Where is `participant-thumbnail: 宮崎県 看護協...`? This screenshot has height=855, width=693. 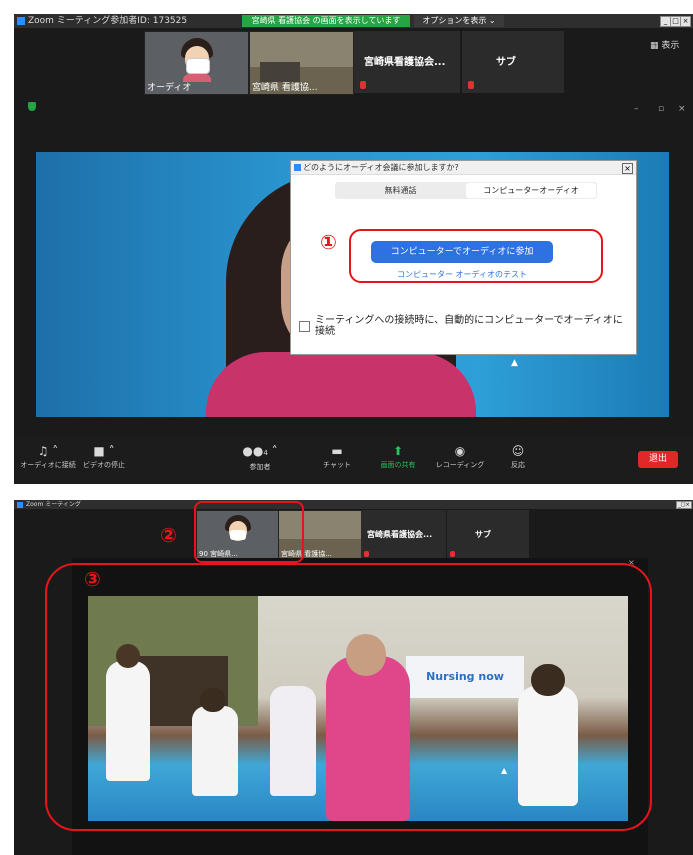 participant-thumbnail: 宮崎県 看護協... is located at coordinates (301, 63).